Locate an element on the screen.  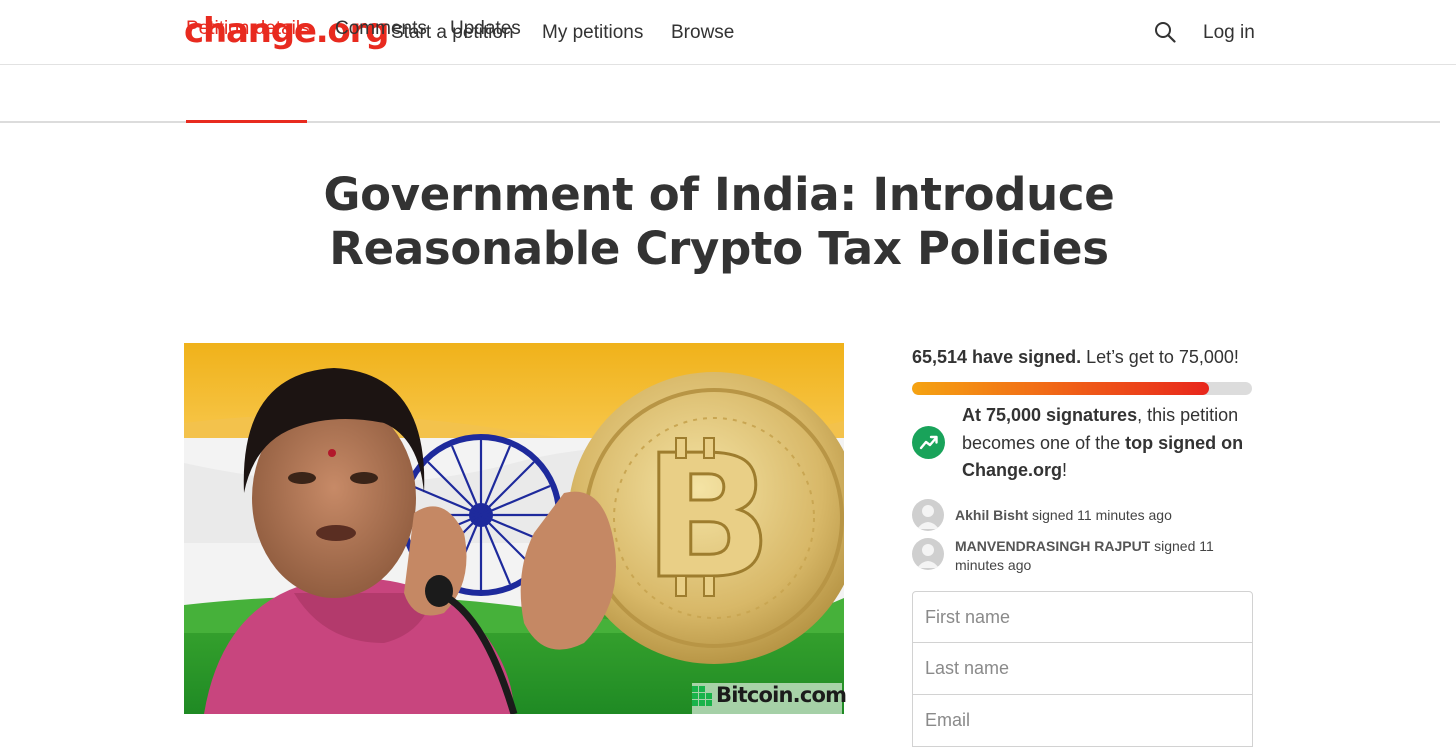
login-link: Log in is located at coordinates (1229, 33).